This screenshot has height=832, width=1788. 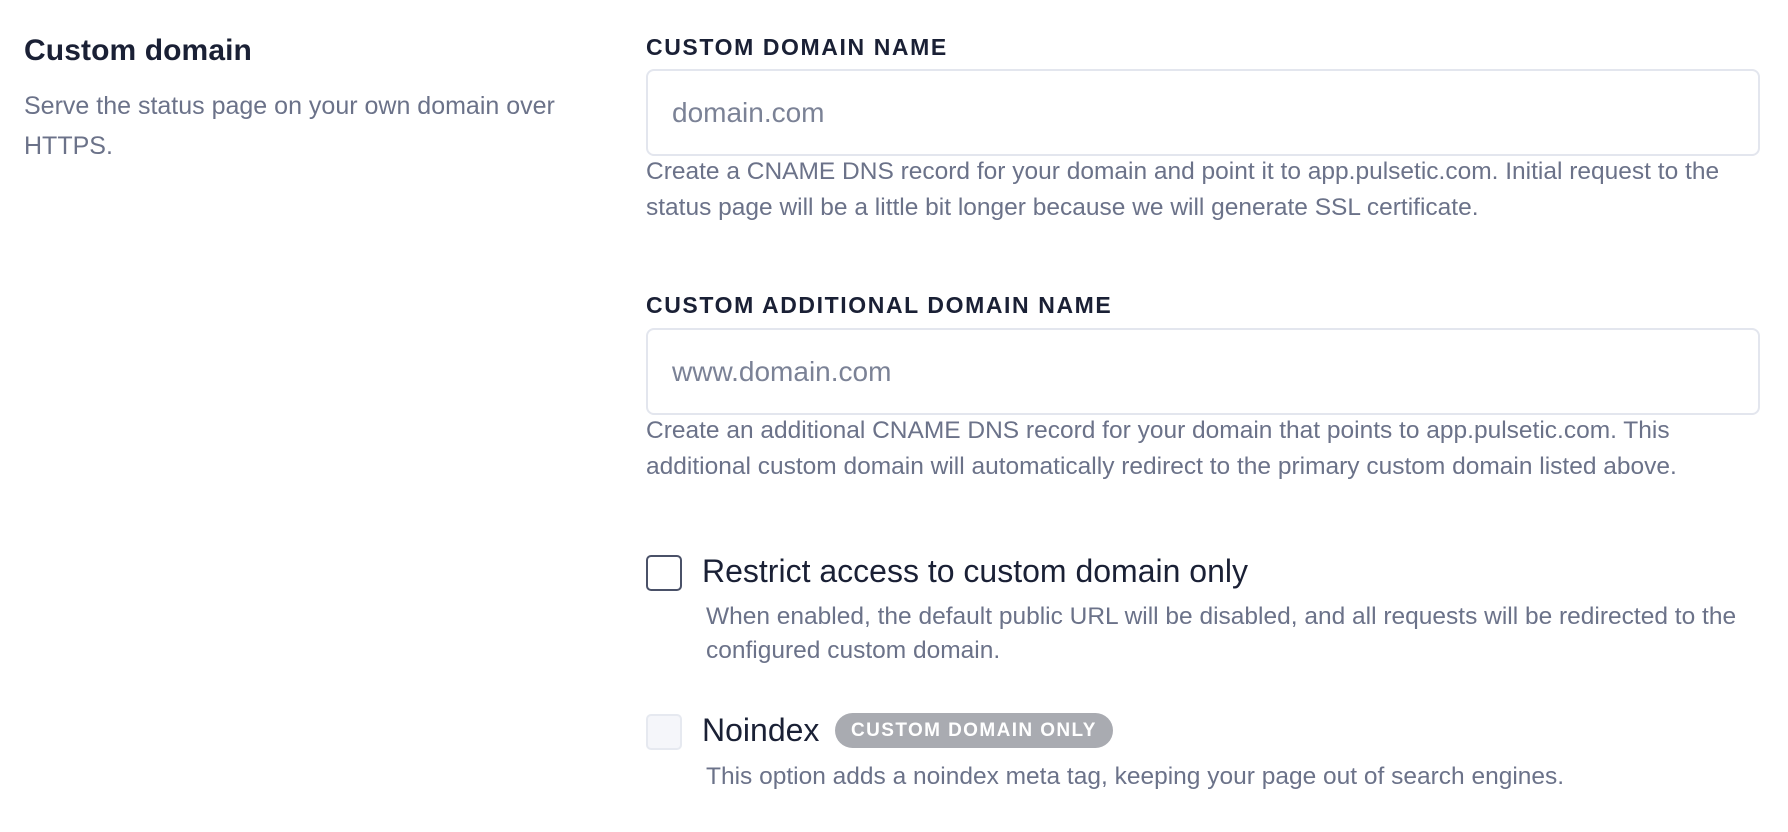 I want to click on restrict-access-checkbox, so click(x=664, y=573).